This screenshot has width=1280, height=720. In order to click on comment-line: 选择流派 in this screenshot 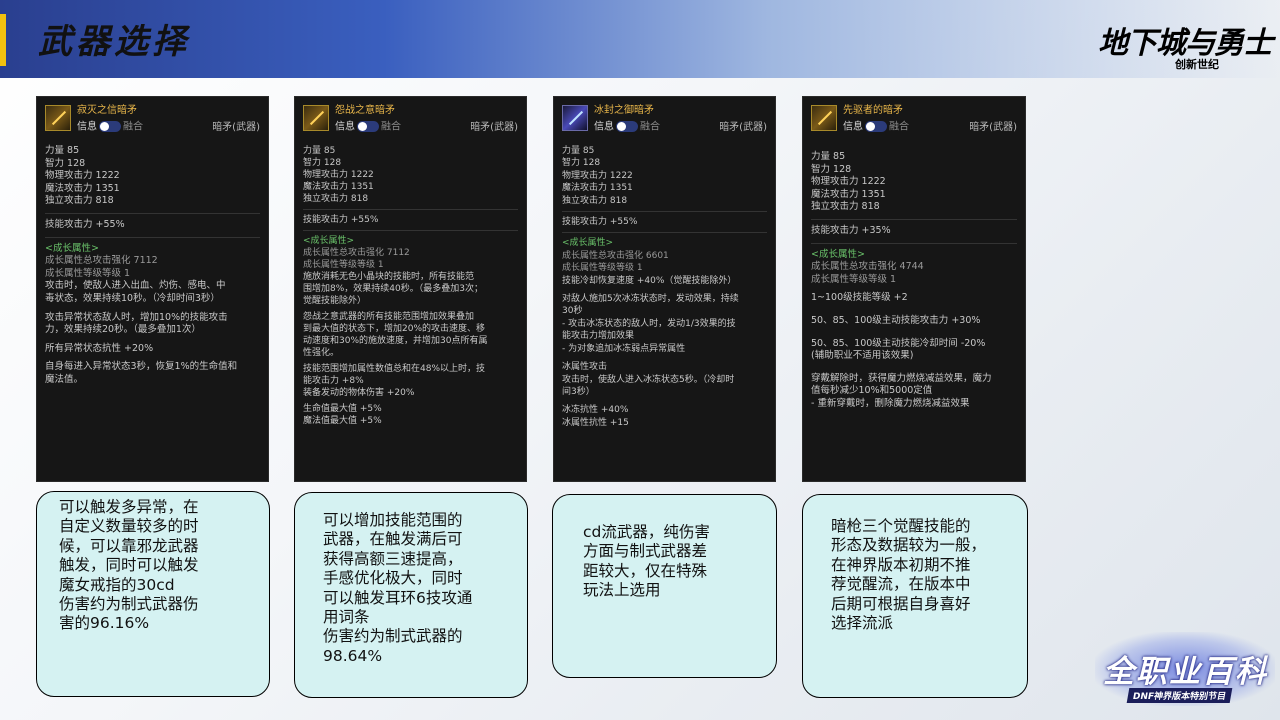, I will do `click(862, 623)`.